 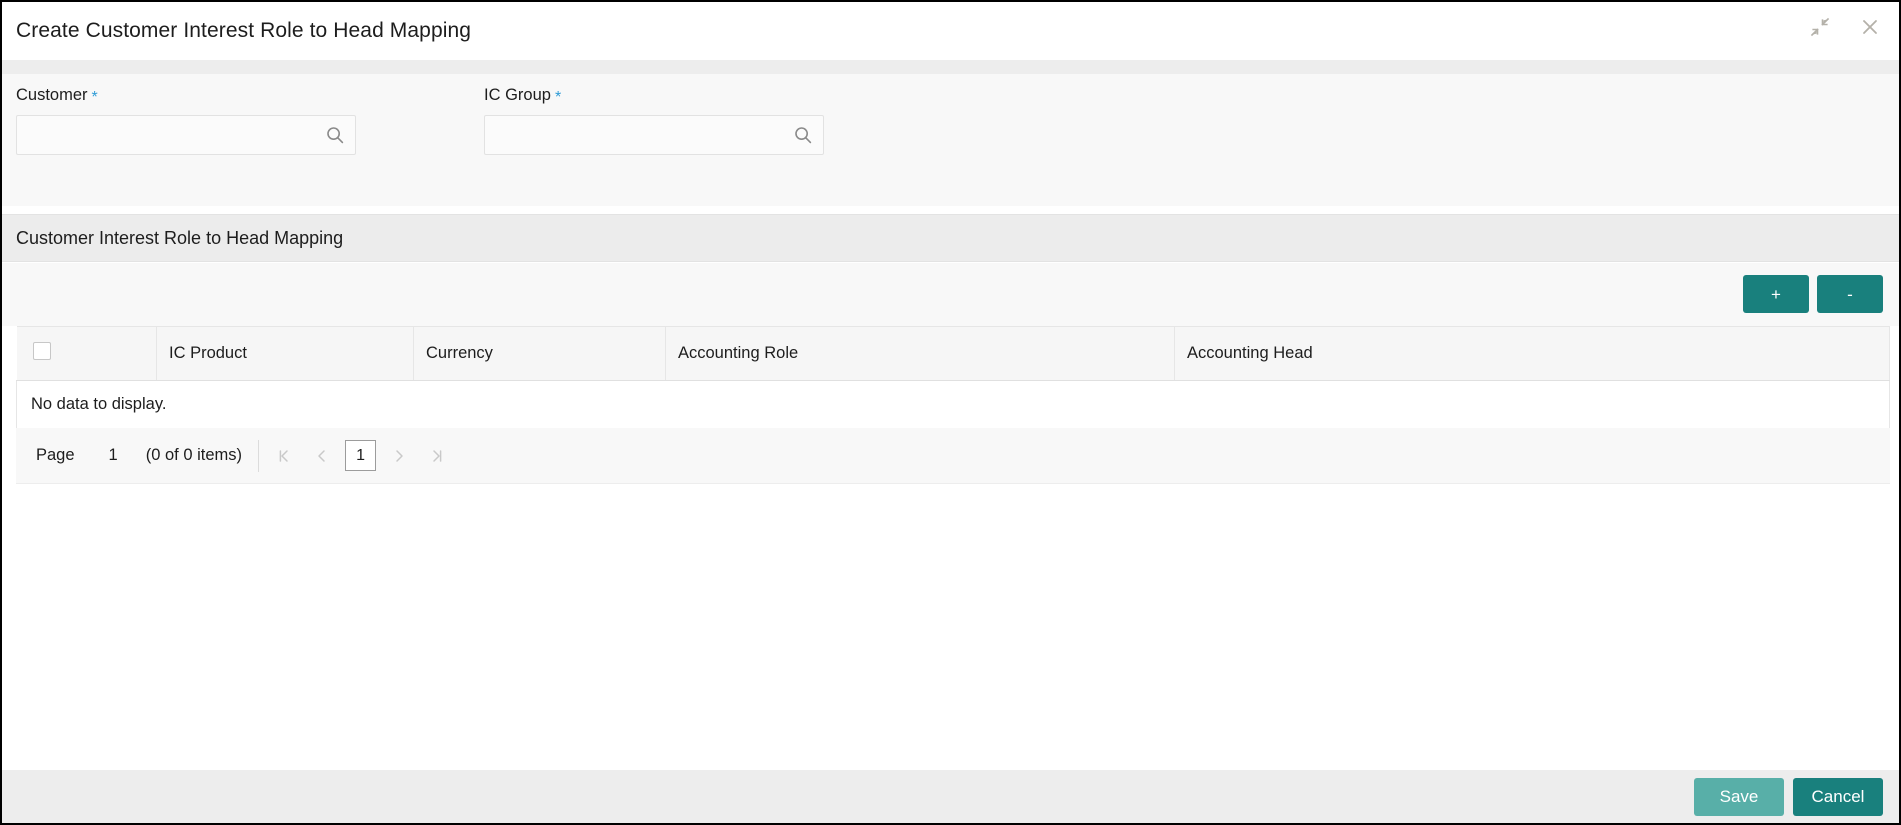 What do you see at coordinates (1850, 294) in the screenshot?
I see `remove-row-button: -` at bounding box center [1850, 294].